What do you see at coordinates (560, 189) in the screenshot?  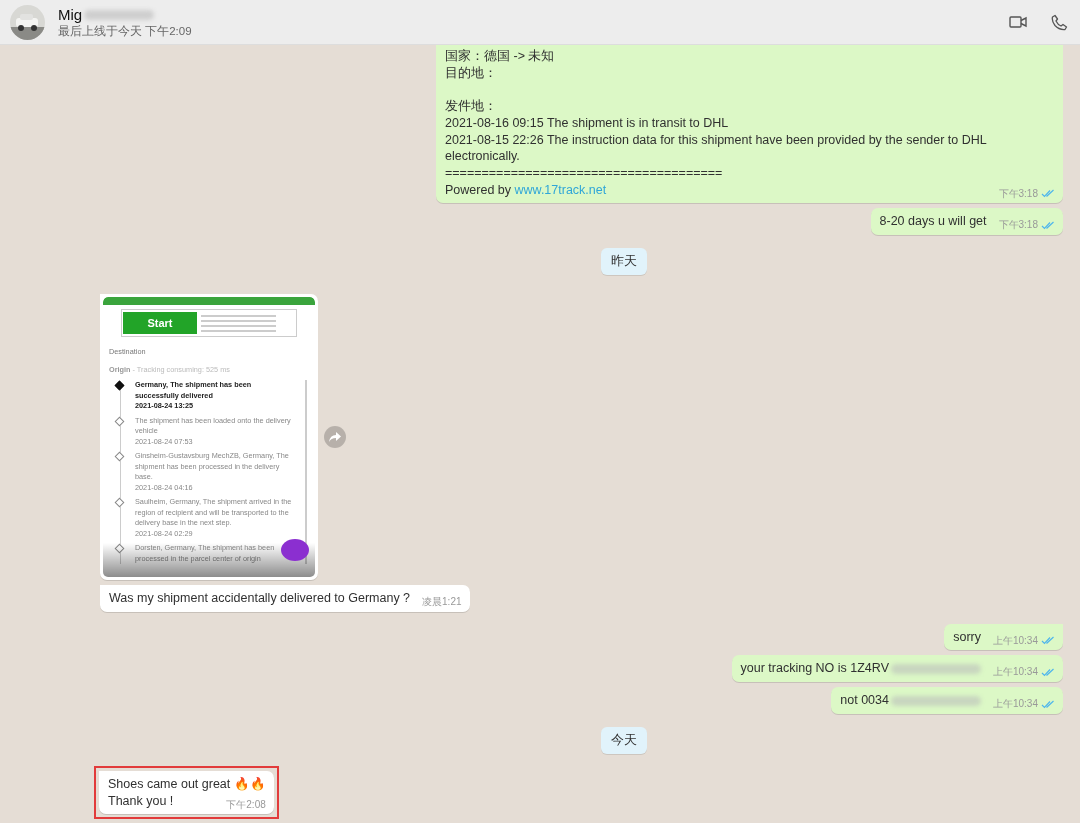 I see `link: www.17track.net` at bounding box center [560, 189].